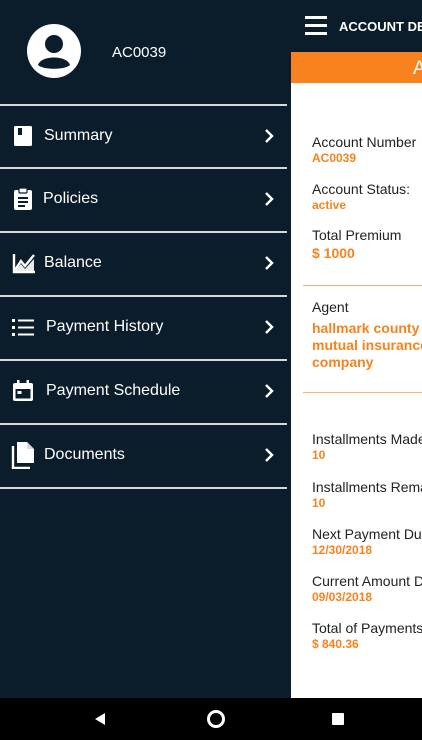 This screenshot has height=740, width=422. Describe the element at coordinates (361, 189) in the screenshot. I see `account-status-label: Account Status:` at that location.